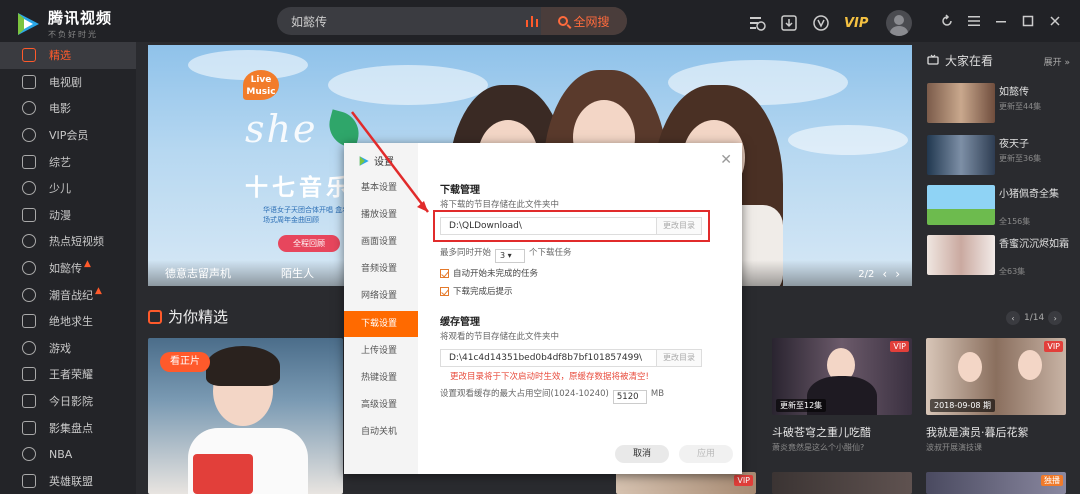 The image size is (1080, 494). I want to click on cancel-button: 取消, so click(642, 454).